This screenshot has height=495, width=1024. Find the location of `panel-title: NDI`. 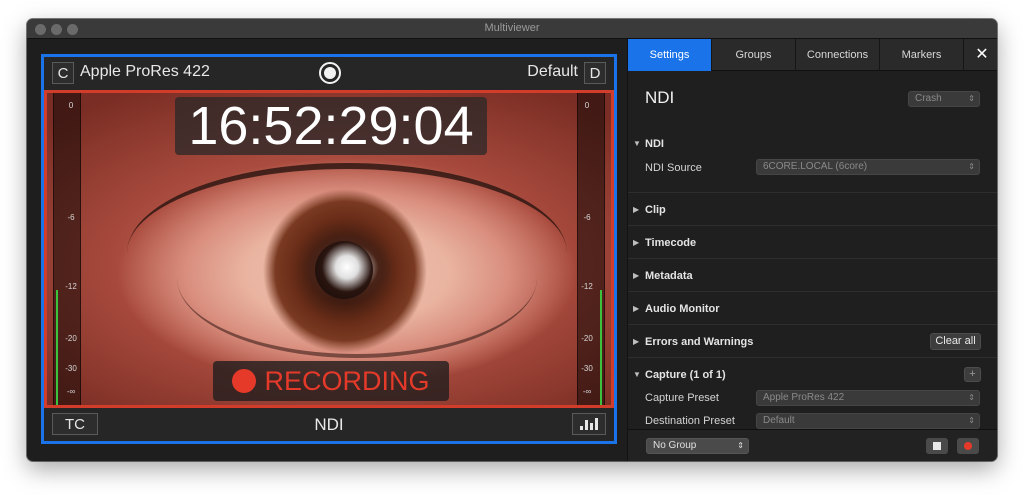

panel-title: NDI is located at coordinates (660, 97).